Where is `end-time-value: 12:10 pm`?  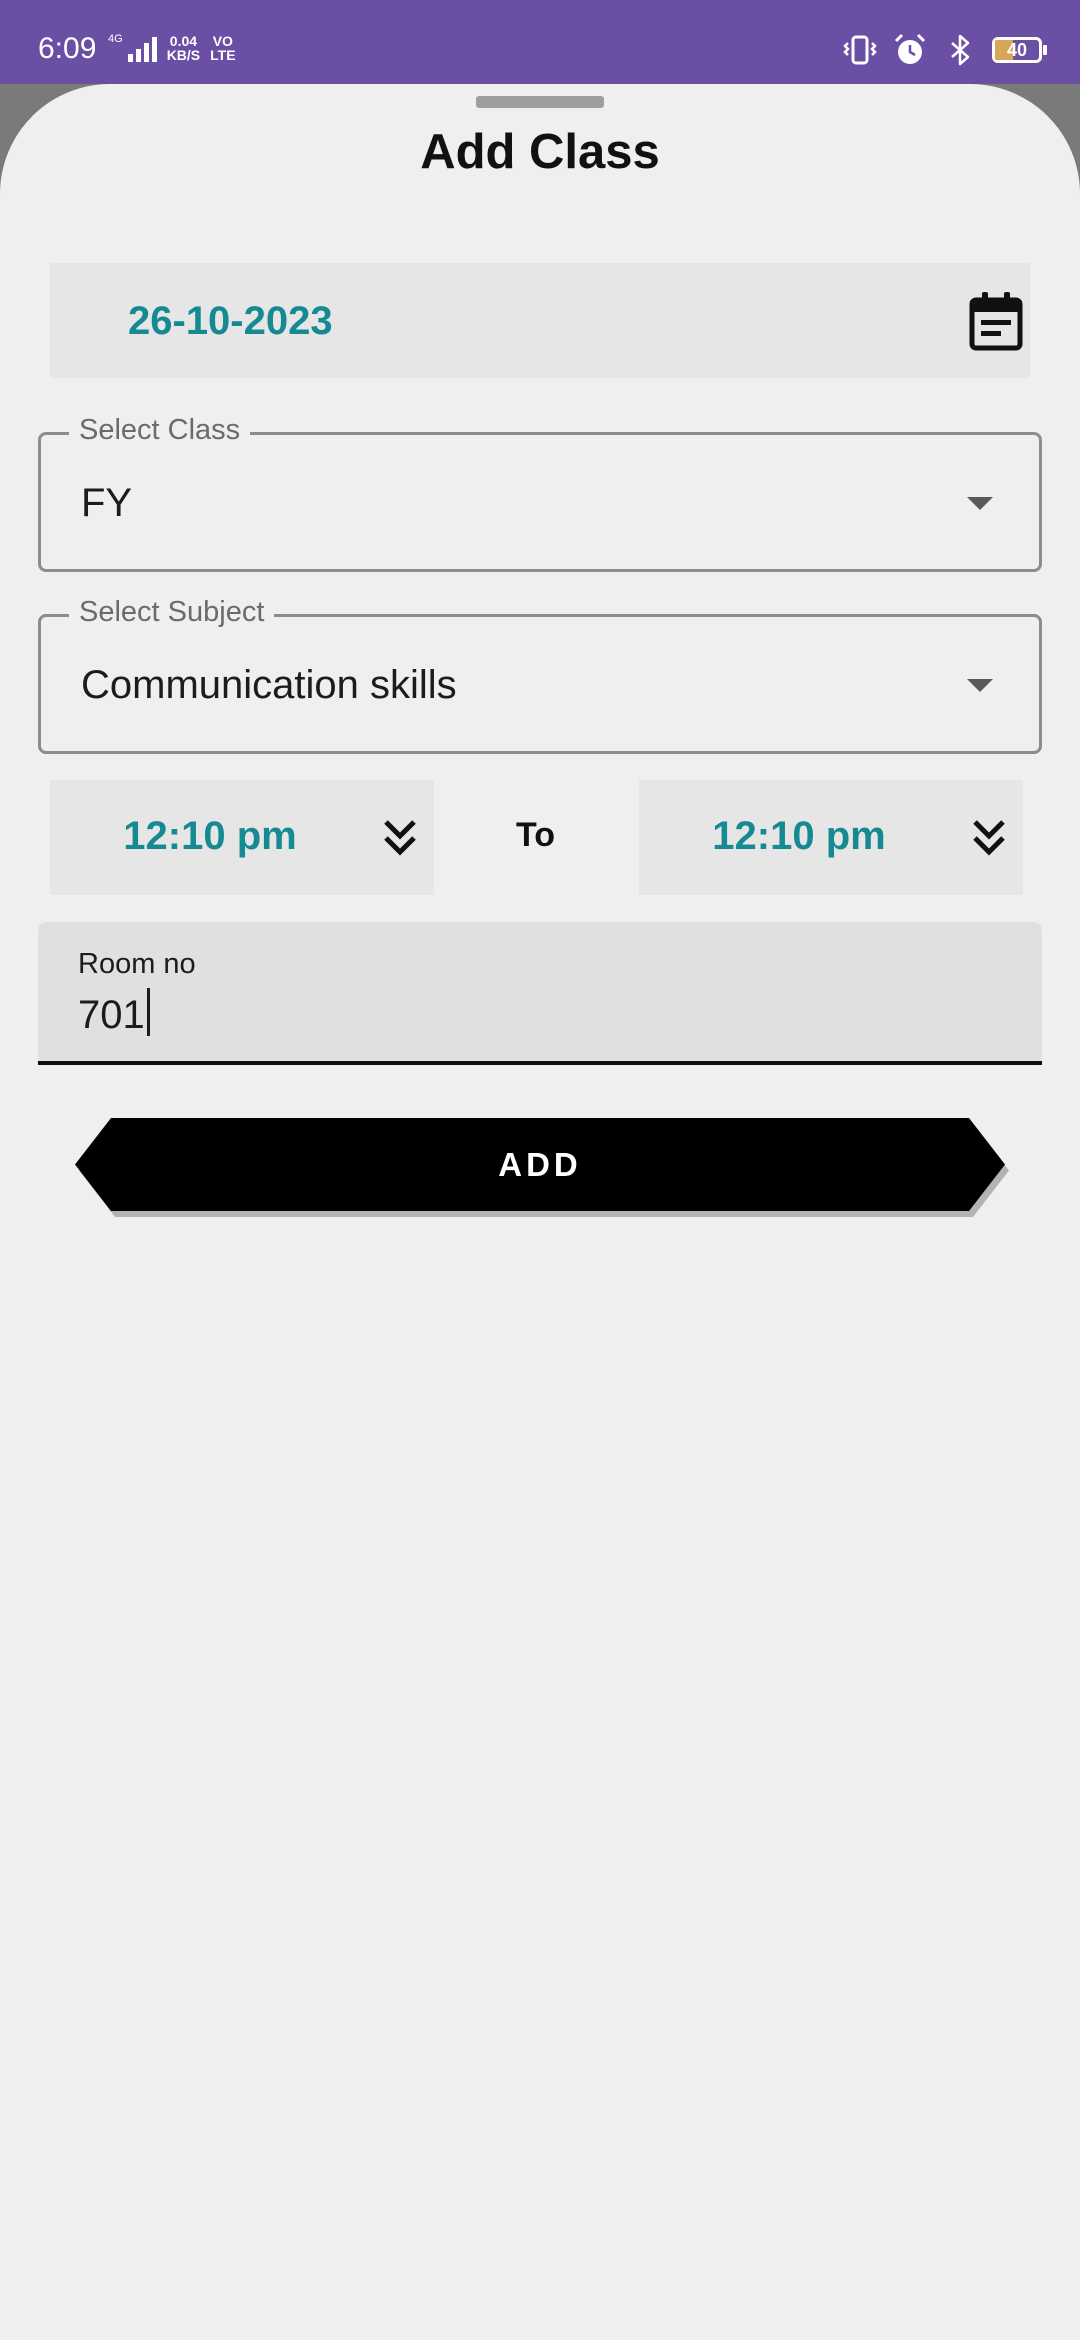 end-time-value: 12:10 pm is located at coordinates (799, 836).